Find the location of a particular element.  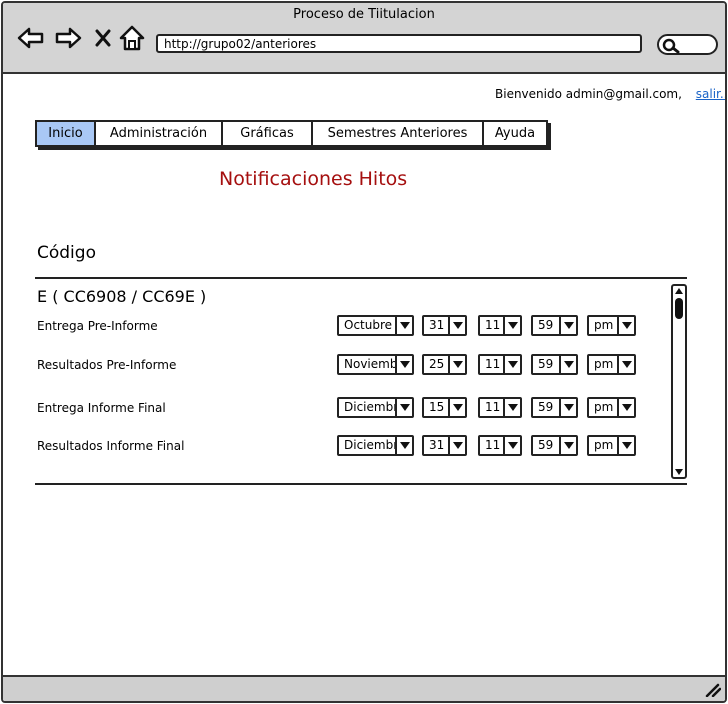

milestone-label: Resultados Informe Final is located at coordinates (111, 446).